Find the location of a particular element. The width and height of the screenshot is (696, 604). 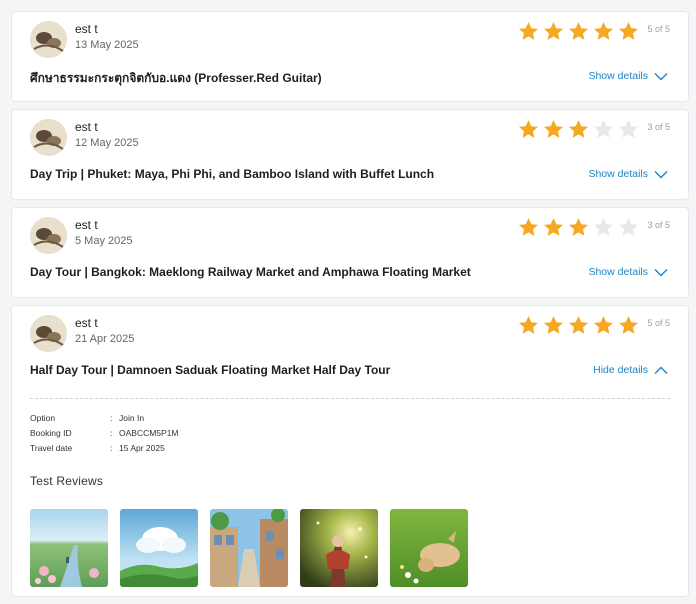

review-text: Test Reviews is located at coordinates (67, 481).